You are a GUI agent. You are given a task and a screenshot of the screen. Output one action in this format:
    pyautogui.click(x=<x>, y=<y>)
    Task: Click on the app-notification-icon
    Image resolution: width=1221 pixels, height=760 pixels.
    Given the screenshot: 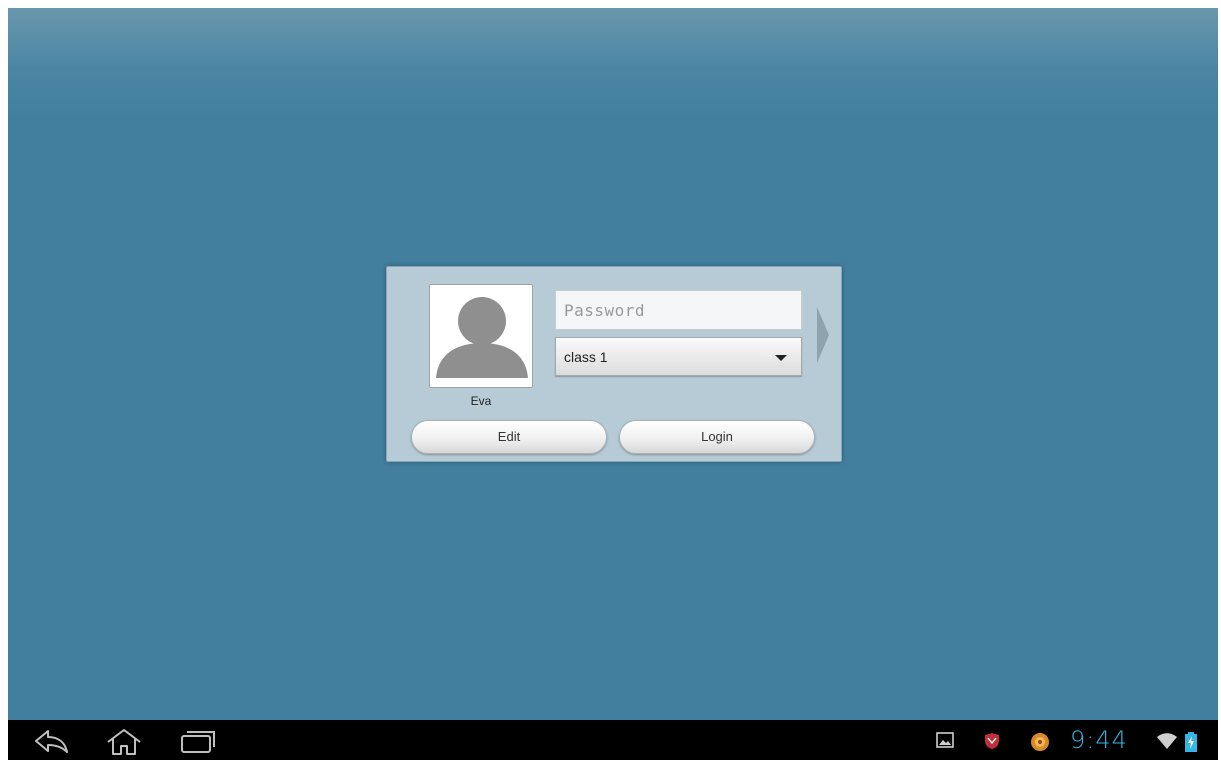 What is the action you would take?
    pyautogui.click(x=1040, y=742)
    